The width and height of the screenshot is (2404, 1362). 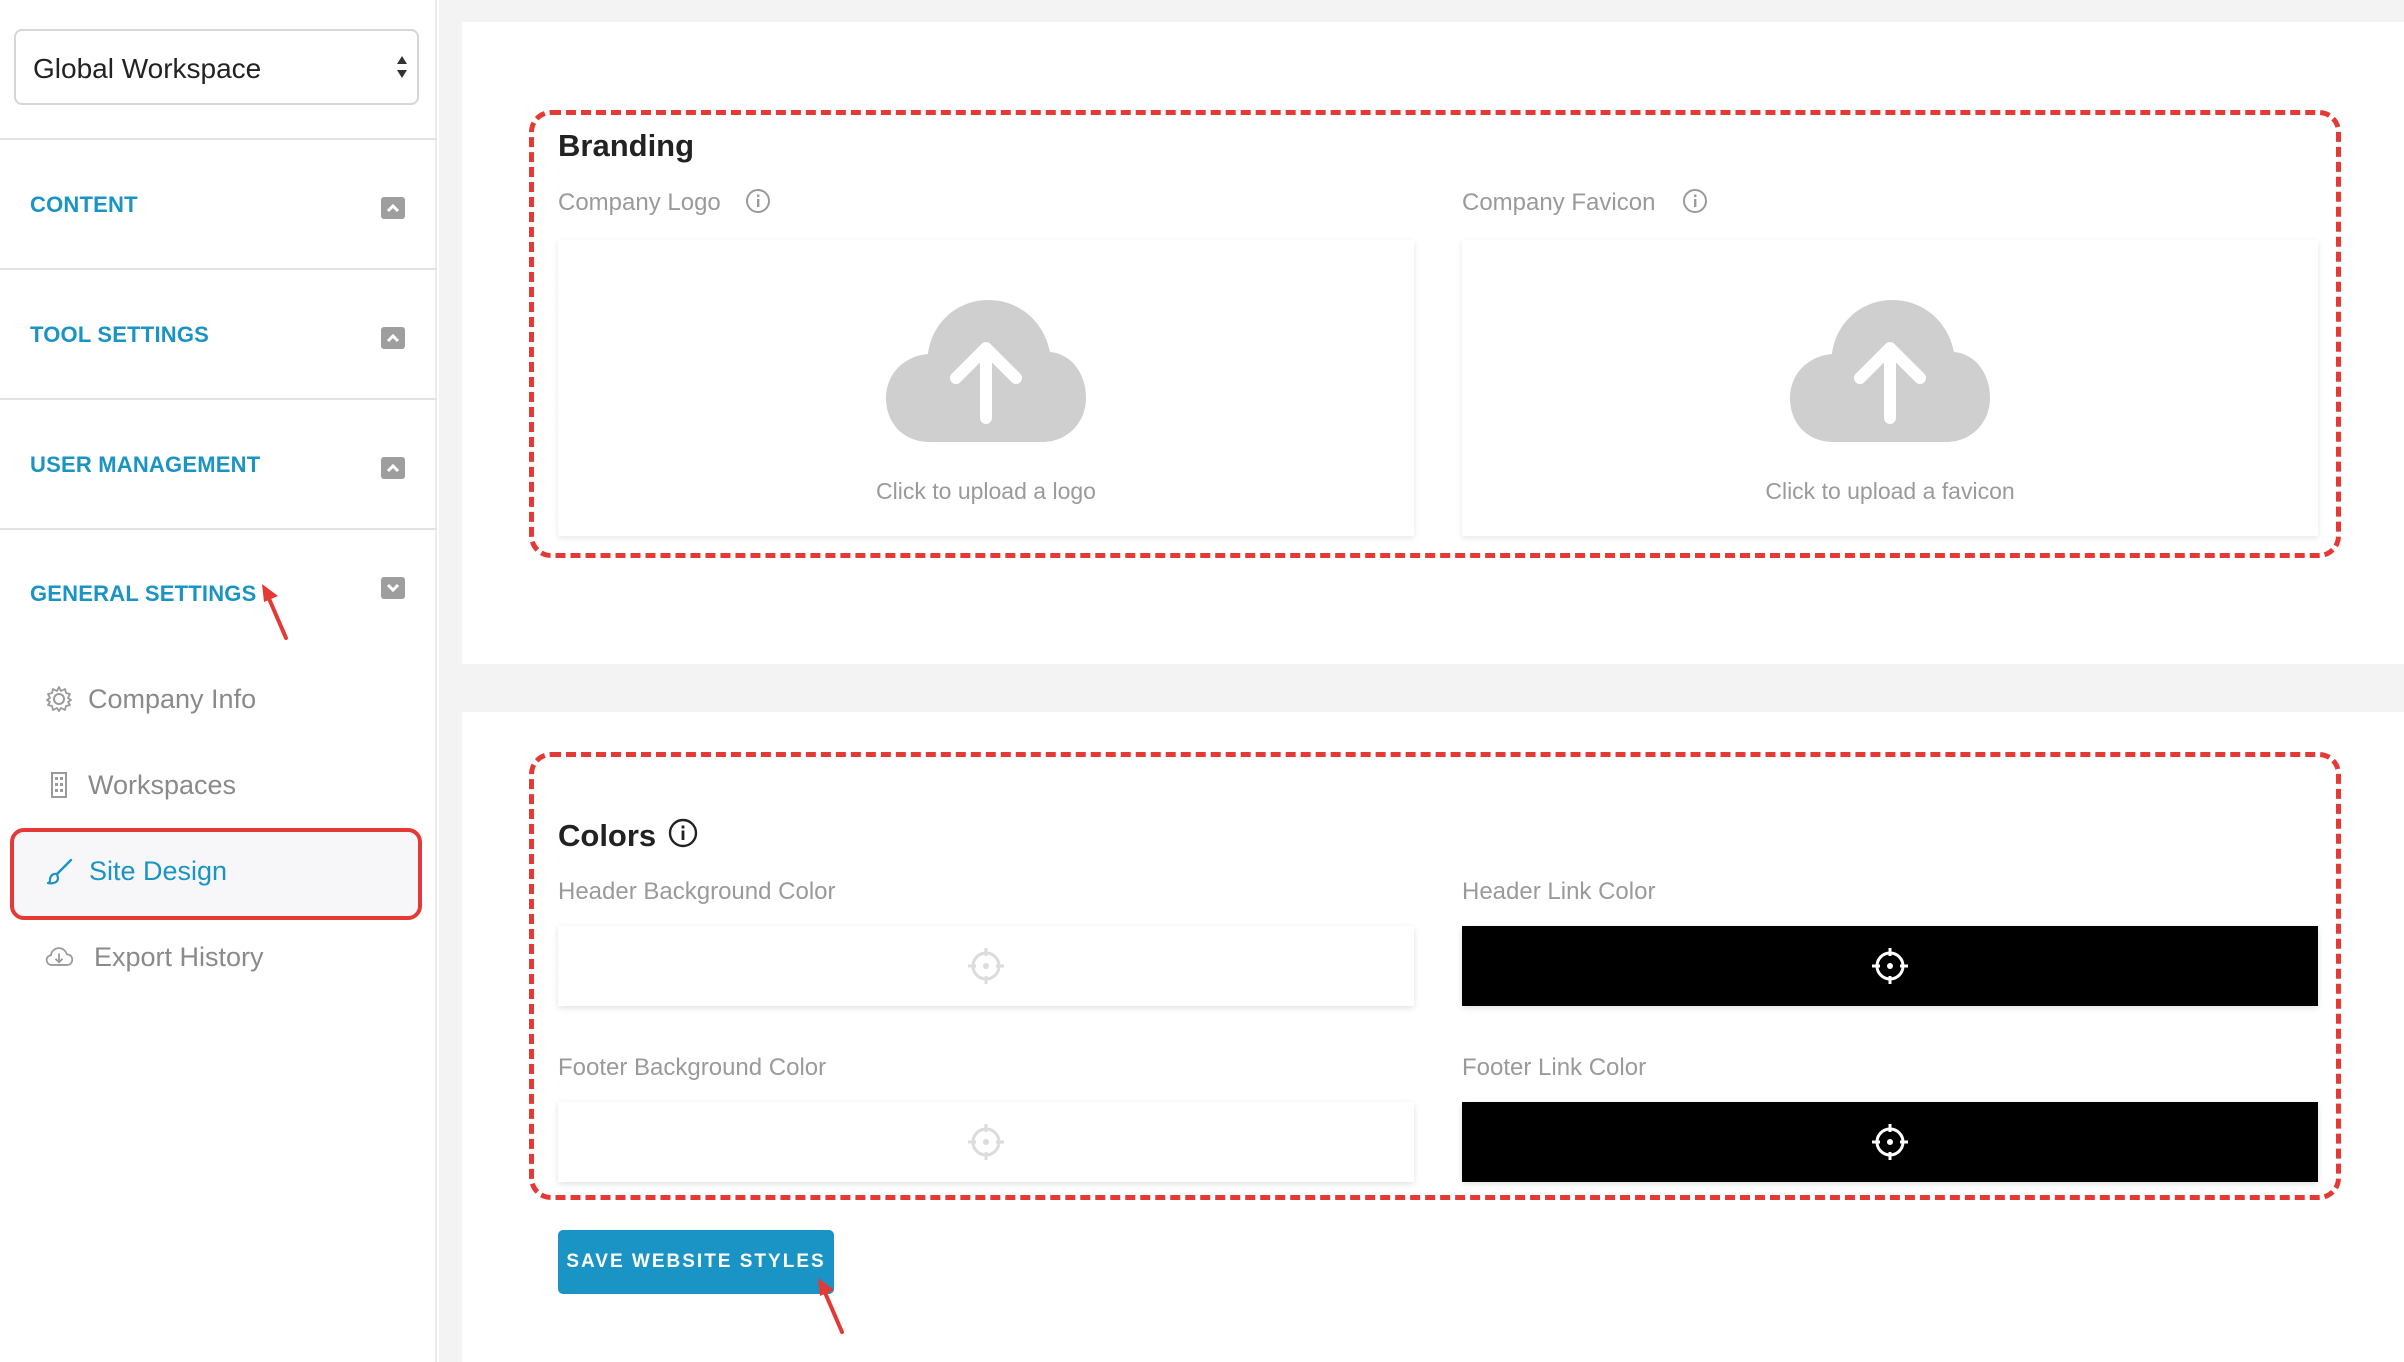 What do you see at coordinates (158, 871) in the screenshot?
I see `subnav-label: Site Design` at bounding box center [158, 871].